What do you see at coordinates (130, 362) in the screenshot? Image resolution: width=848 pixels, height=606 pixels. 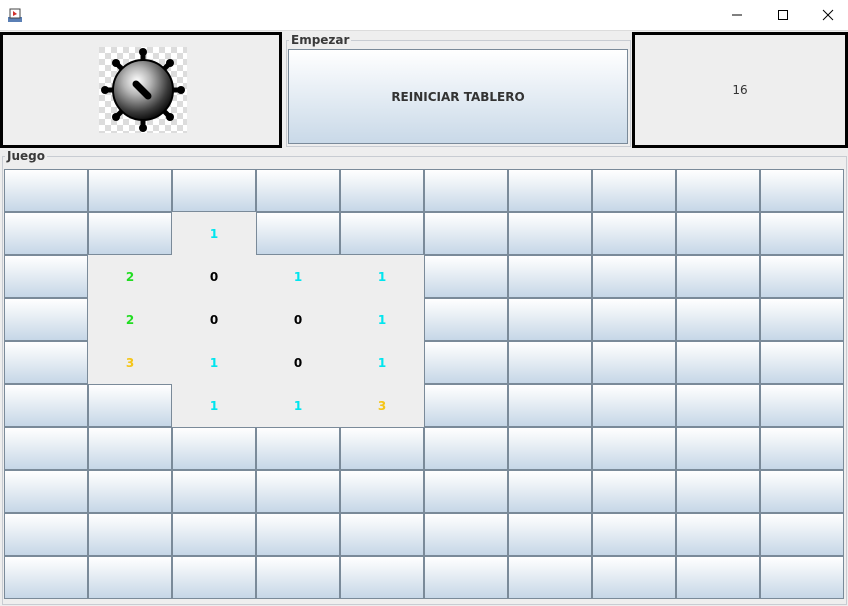 I see `revealed-cell: 3` at bounding box center [130, 362].